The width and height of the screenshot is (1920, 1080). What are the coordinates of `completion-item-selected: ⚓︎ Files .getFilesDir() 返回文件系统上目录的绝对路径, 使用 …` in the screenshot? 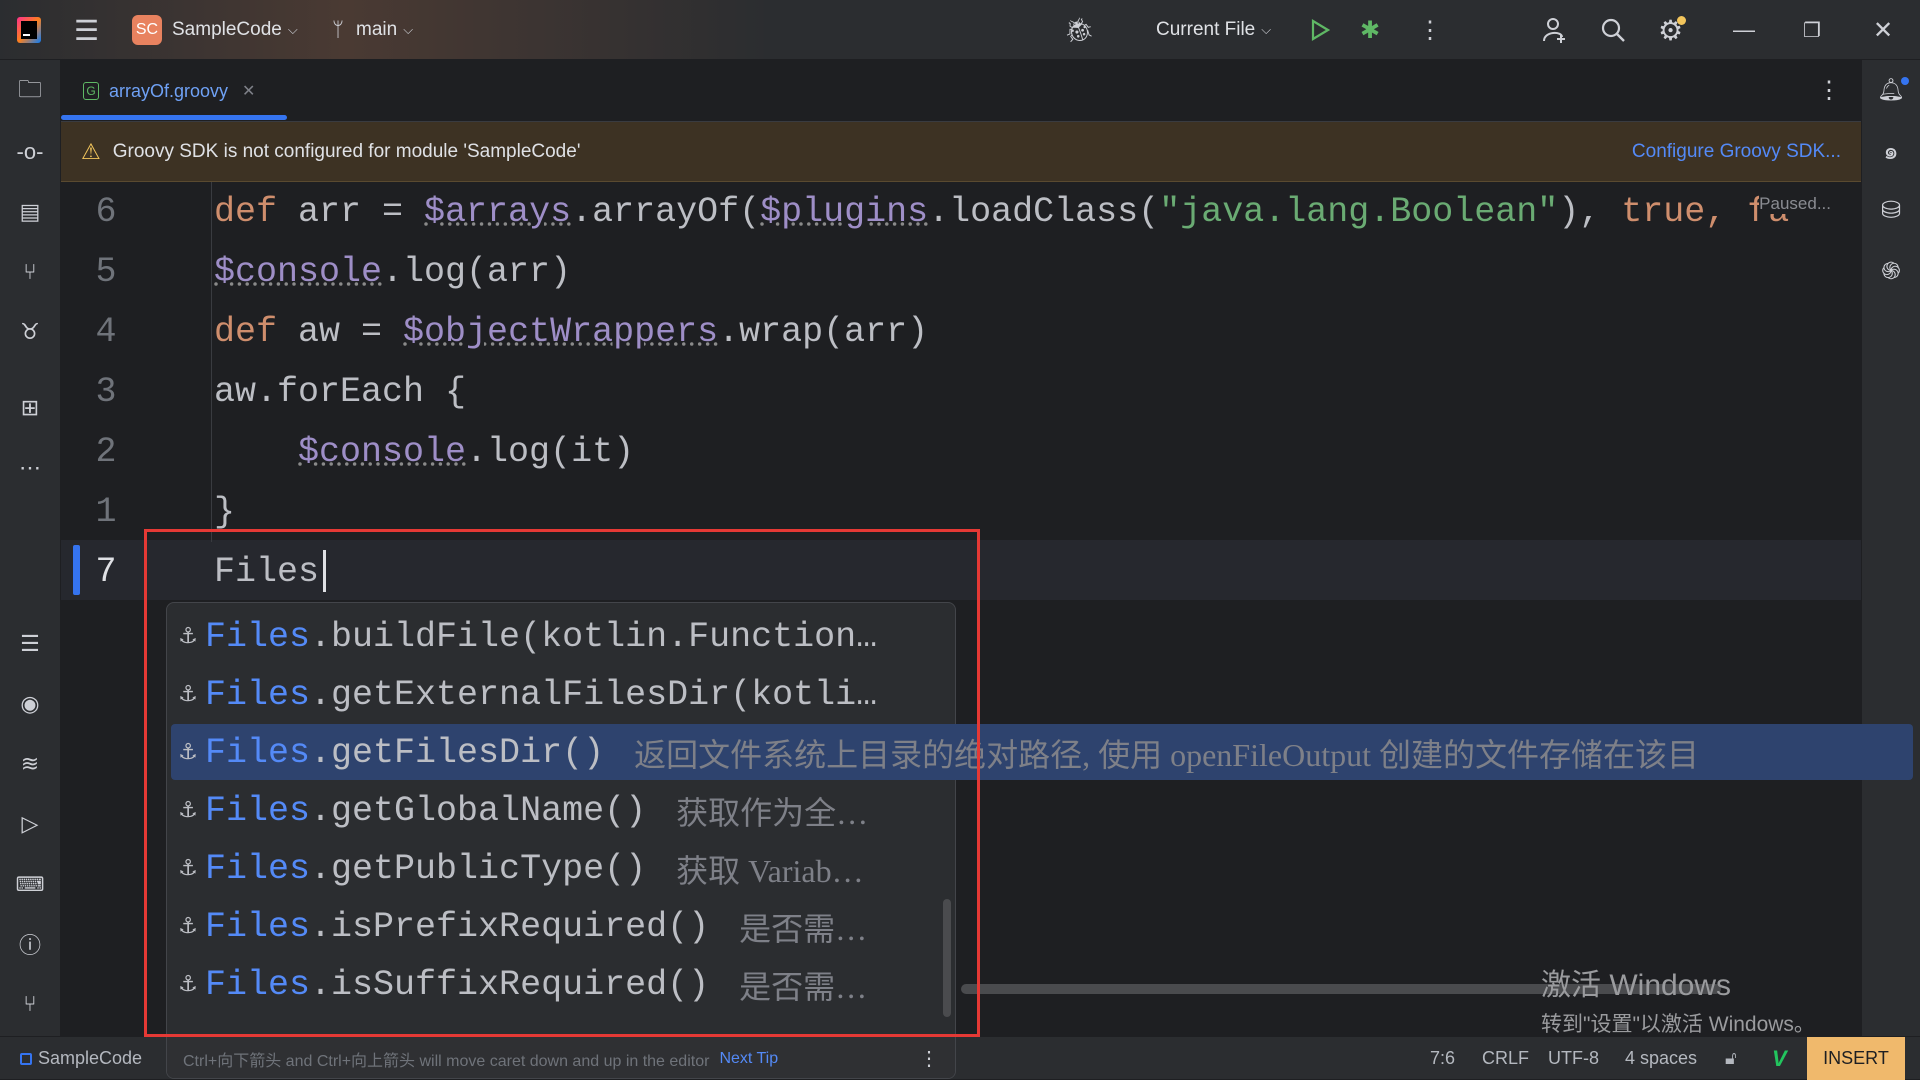 It's located at (935, 753).